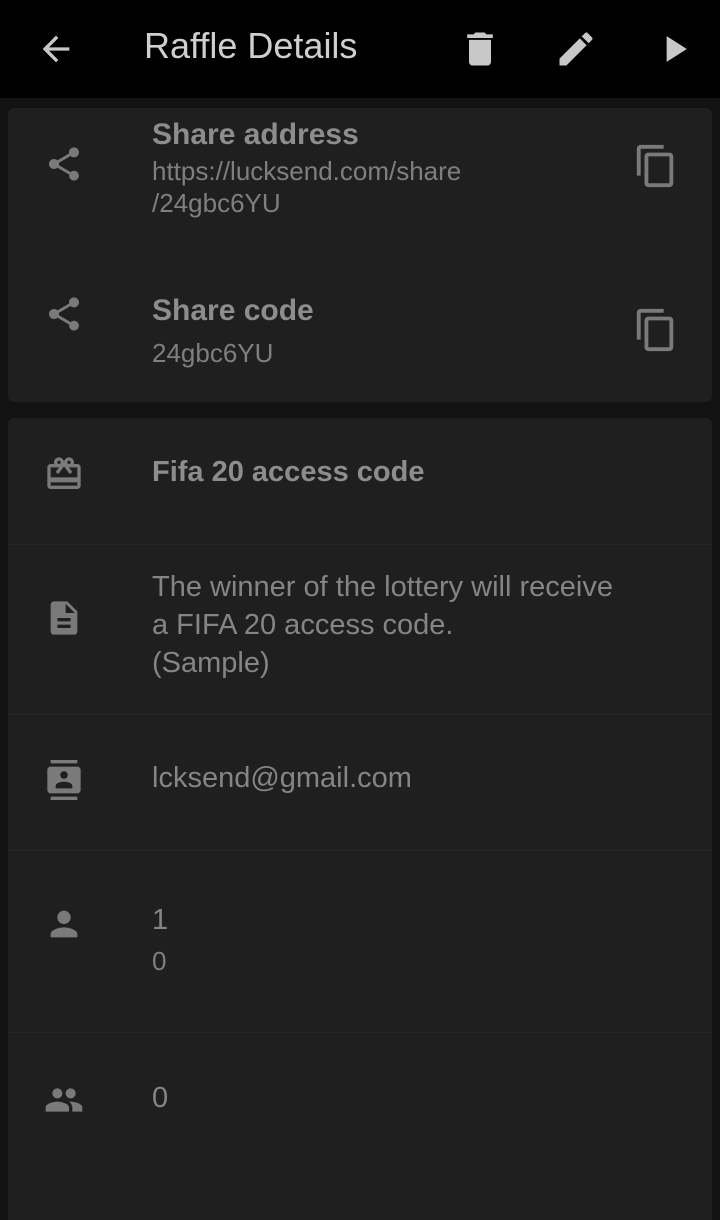 The width and height of the screenshot is (720, 1220). I want to click on delete-button, so click(480, 49).